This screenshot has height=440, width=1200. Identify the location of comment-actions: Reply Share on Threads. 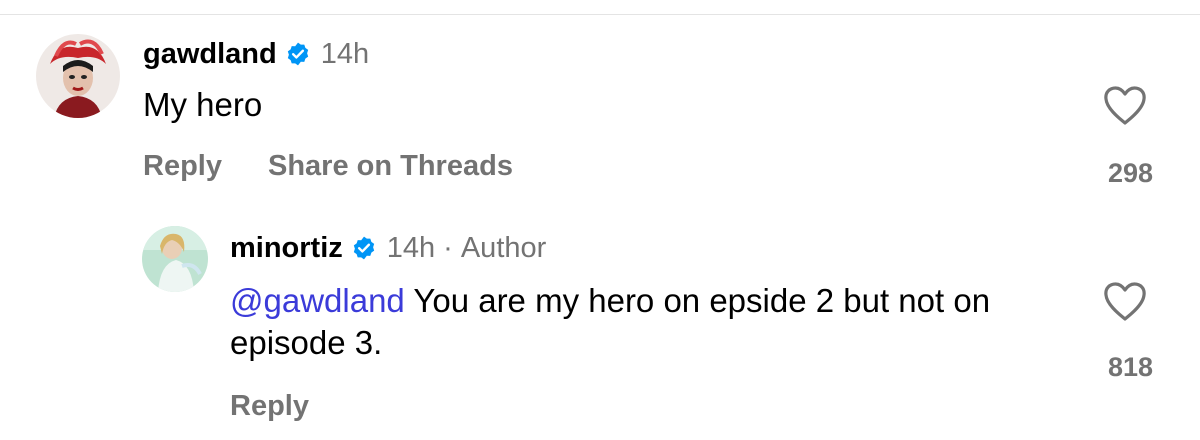
(328, 166).